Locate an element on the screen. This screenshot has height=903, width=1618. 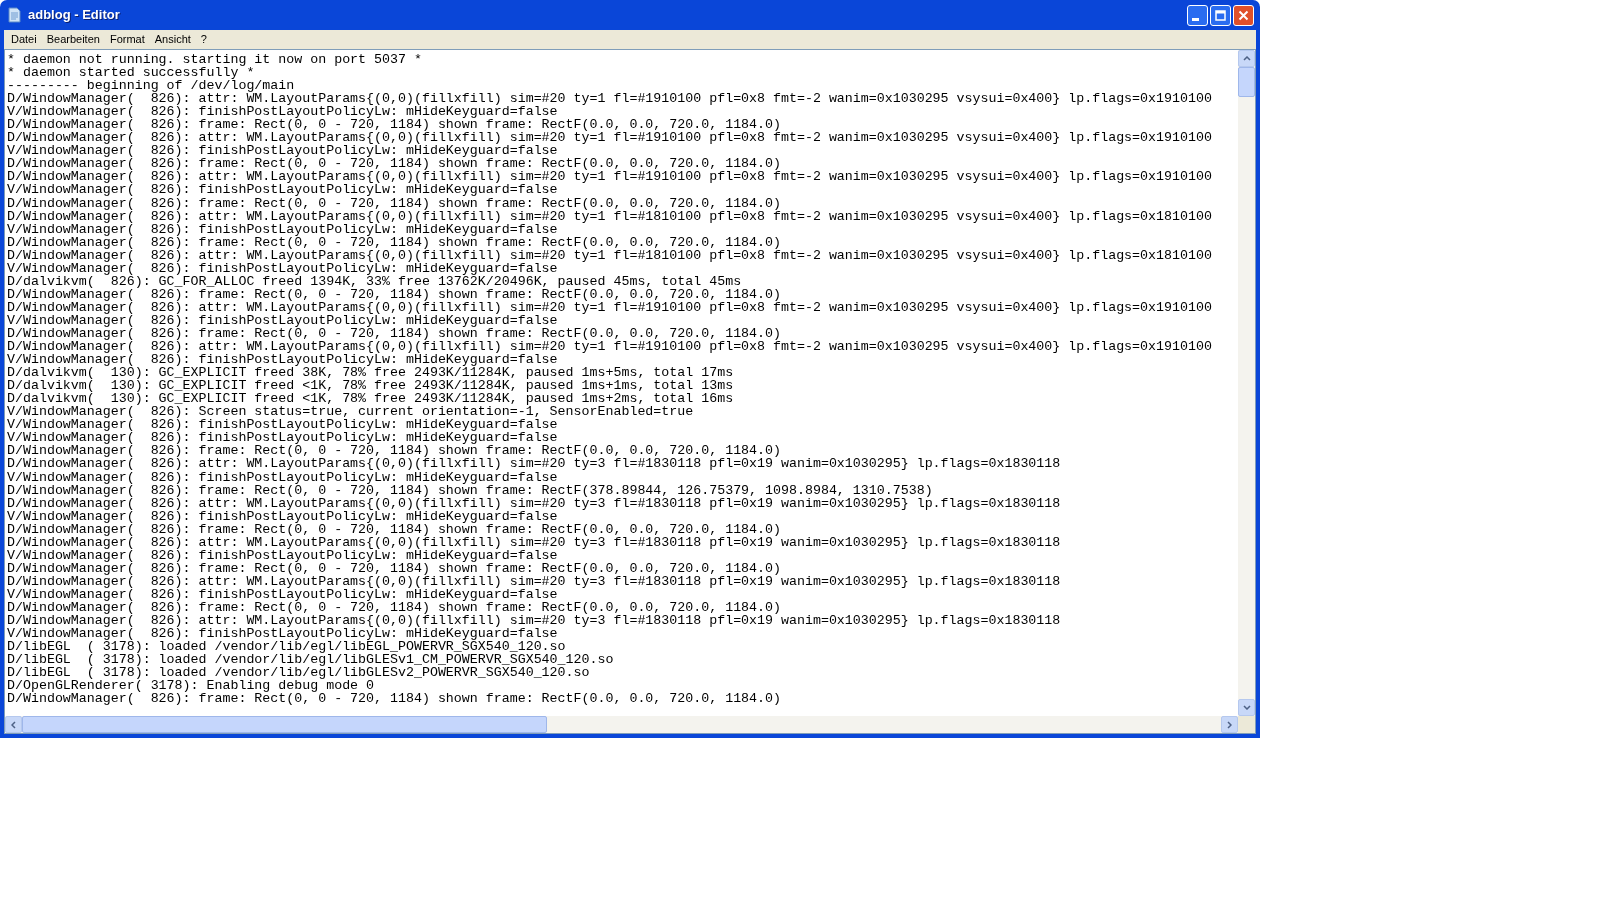
log-line: D/dalvikvm( 130): GC_EXPLICIT freed 38K, 78% free 2493K/11284K, paused 1ms+5ms, total 17ms is located at coordinates (370, 373).